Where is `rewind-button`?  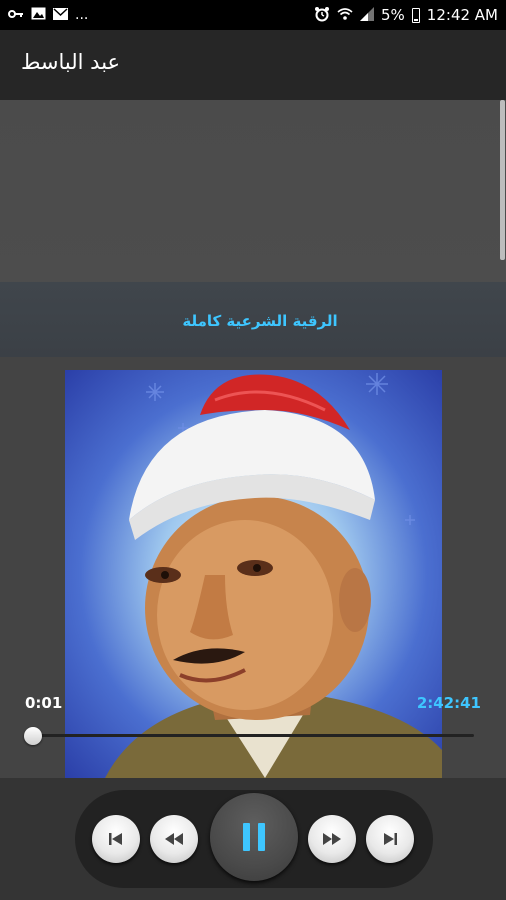 rewind-button is located at coordinates (174, 839).